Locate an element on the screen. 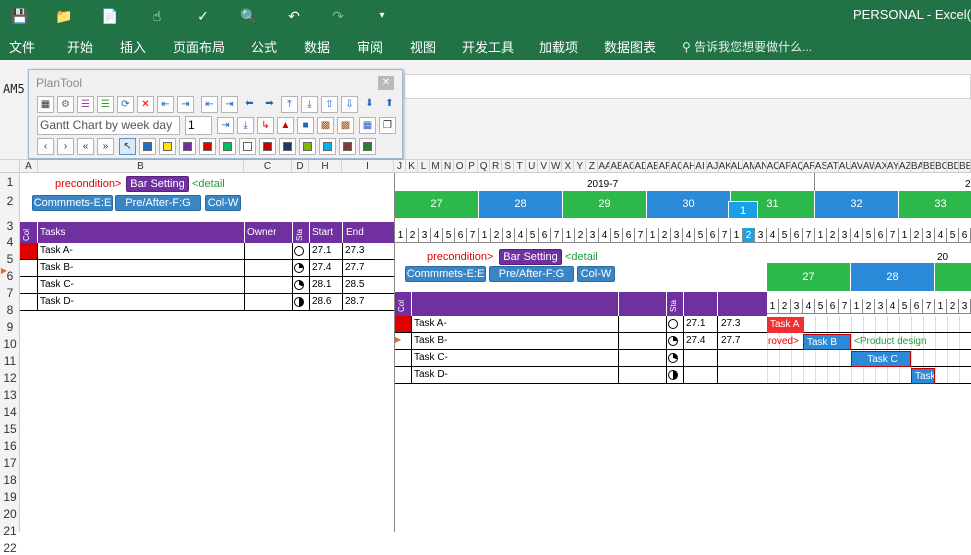 The image size is (971, 555). row-header-14: 14 is located at coordinates (10, 412).